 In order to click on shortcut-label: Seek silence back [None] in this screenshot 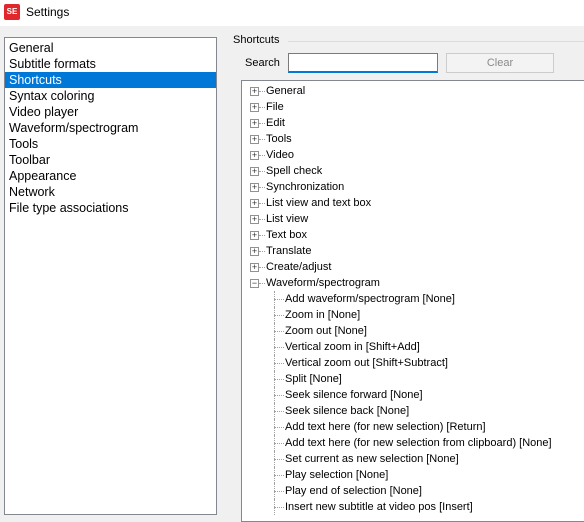, I will do `click(347, 411)`.